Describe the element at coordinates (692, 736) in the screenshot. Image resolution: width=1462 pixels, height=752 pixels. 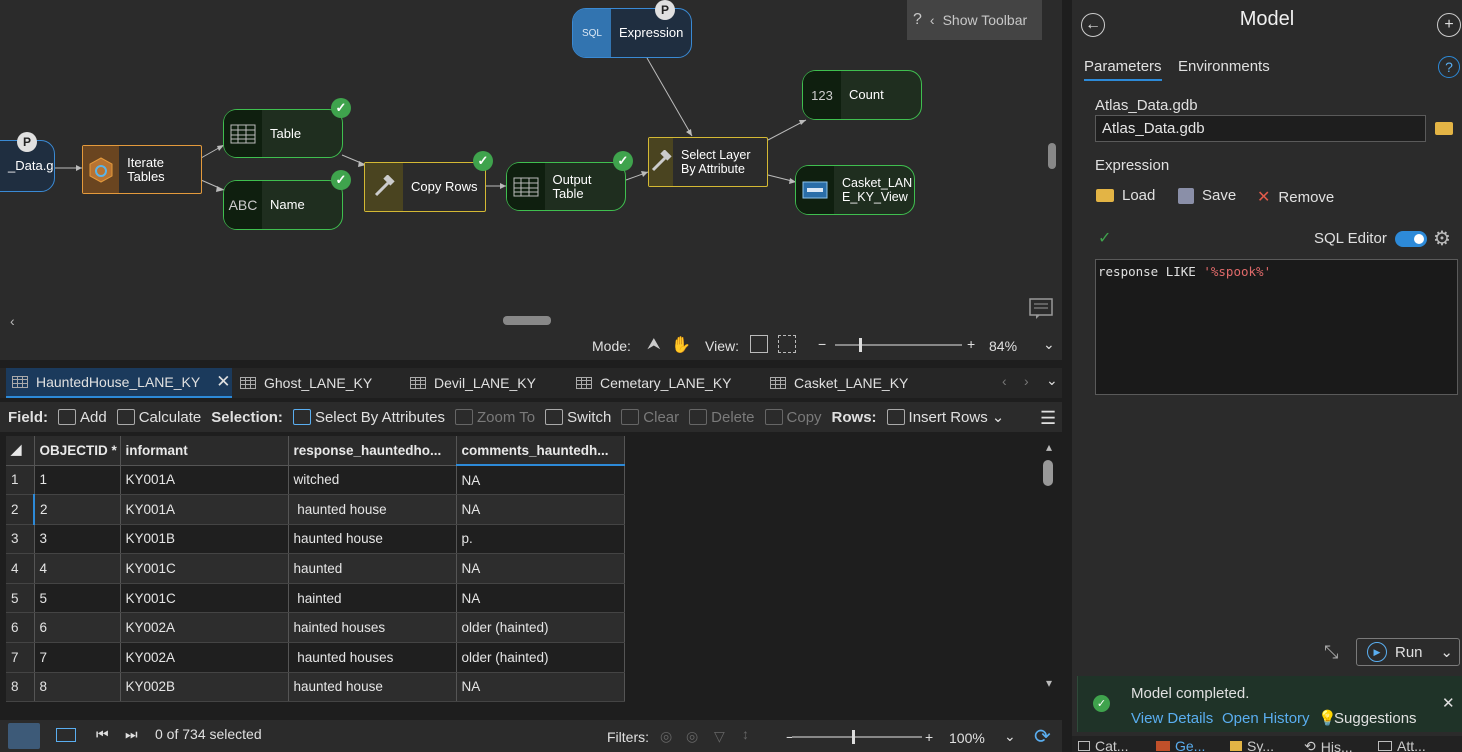
I see `filter-time-icon: ◎` at that location.